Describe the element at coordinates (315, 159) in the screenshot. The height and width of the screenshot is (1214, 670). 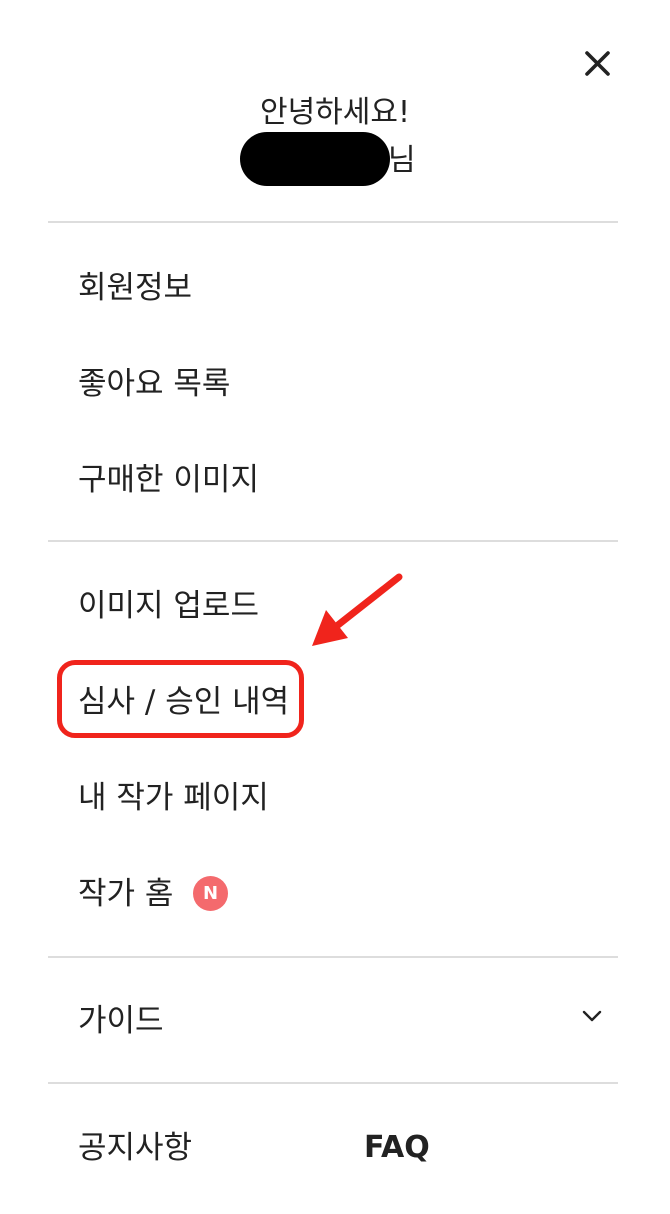
I see `redacted-user-name` at that location.